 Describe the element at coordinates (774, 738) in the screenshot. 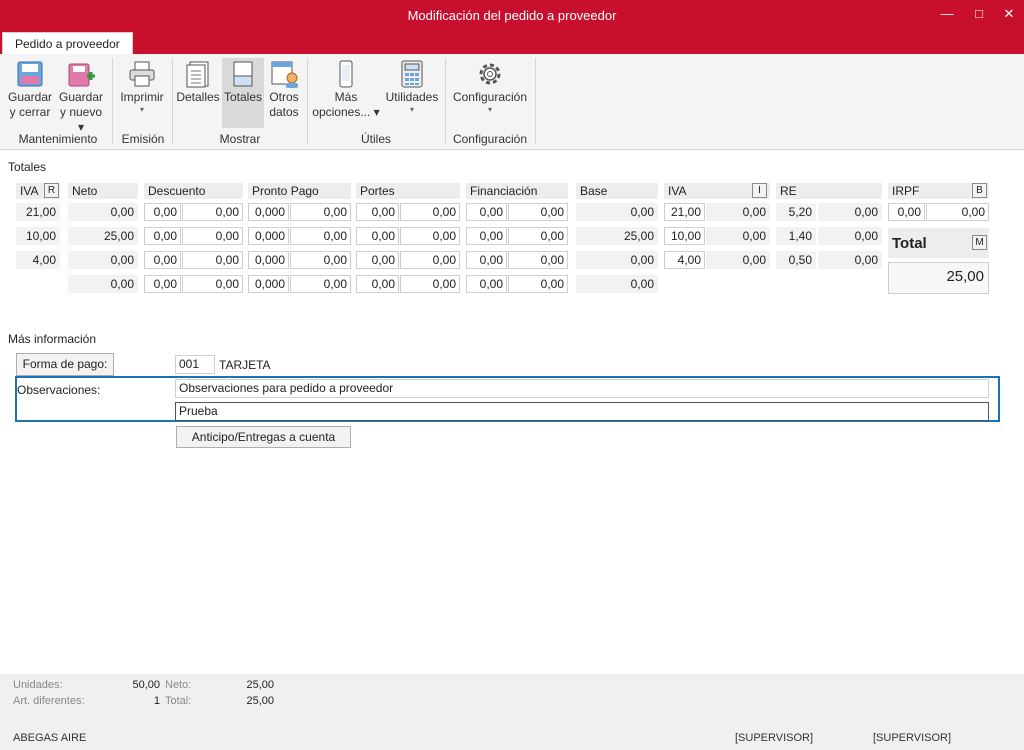

I see `user-status-1: [SUPERVISOR]` at that location.